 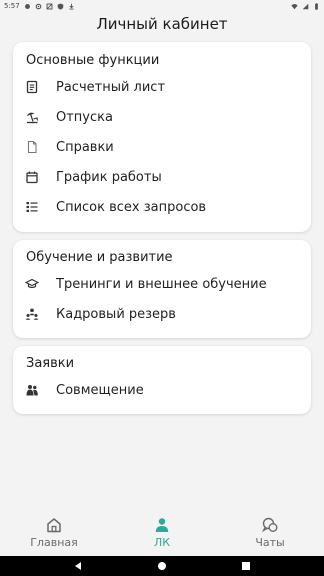 I want to click on payslip-icon, so click(x=32, y=87).